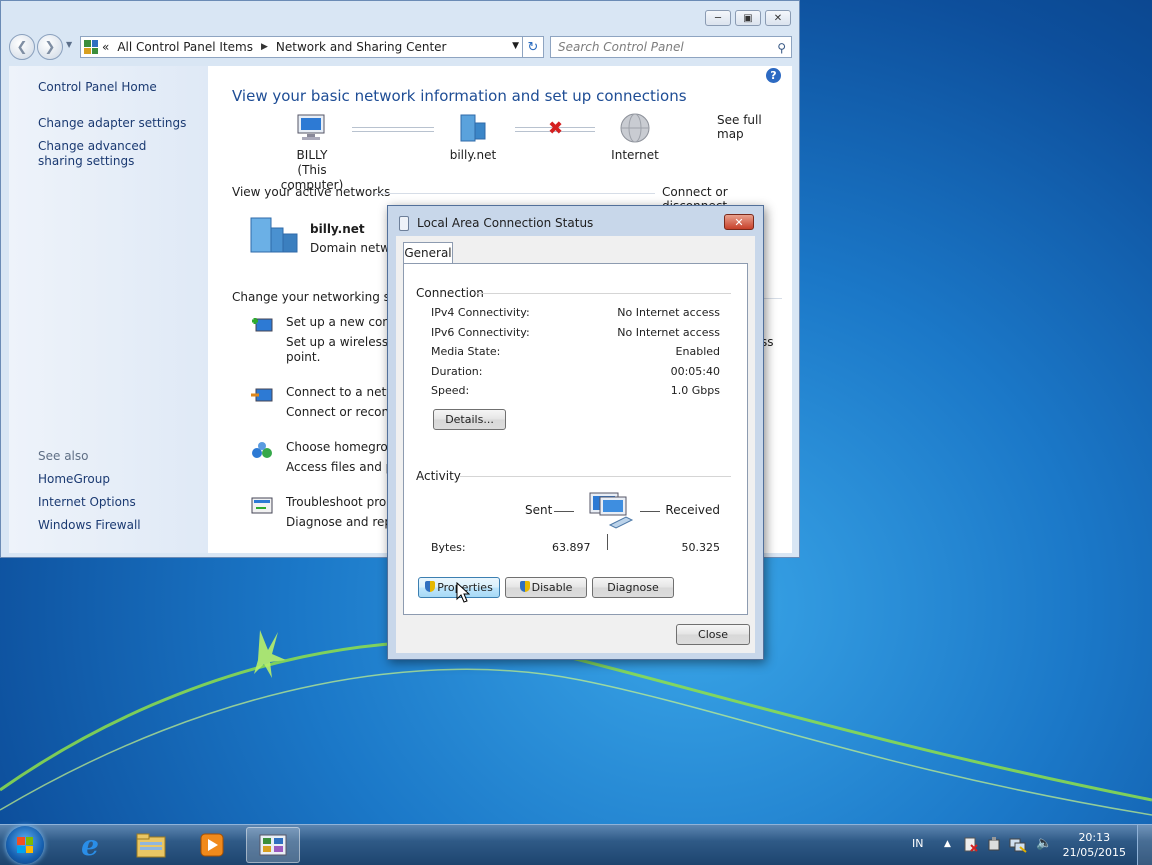  I want to click on search-placeholder: Search Control Panel, so click(621, 47).